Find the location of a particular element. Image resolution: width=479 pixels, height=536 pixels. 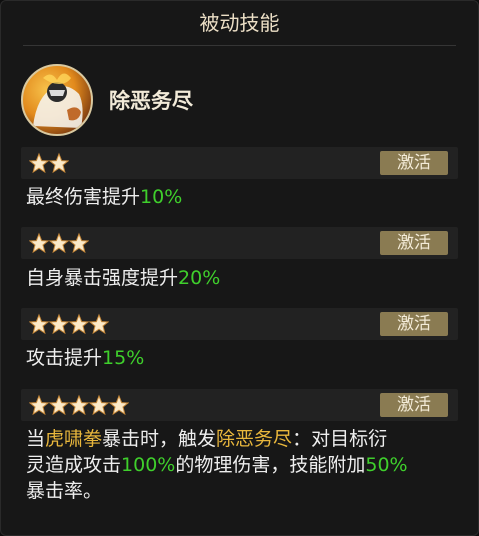

tier-value: 15% is located at coordinates (123, 358).